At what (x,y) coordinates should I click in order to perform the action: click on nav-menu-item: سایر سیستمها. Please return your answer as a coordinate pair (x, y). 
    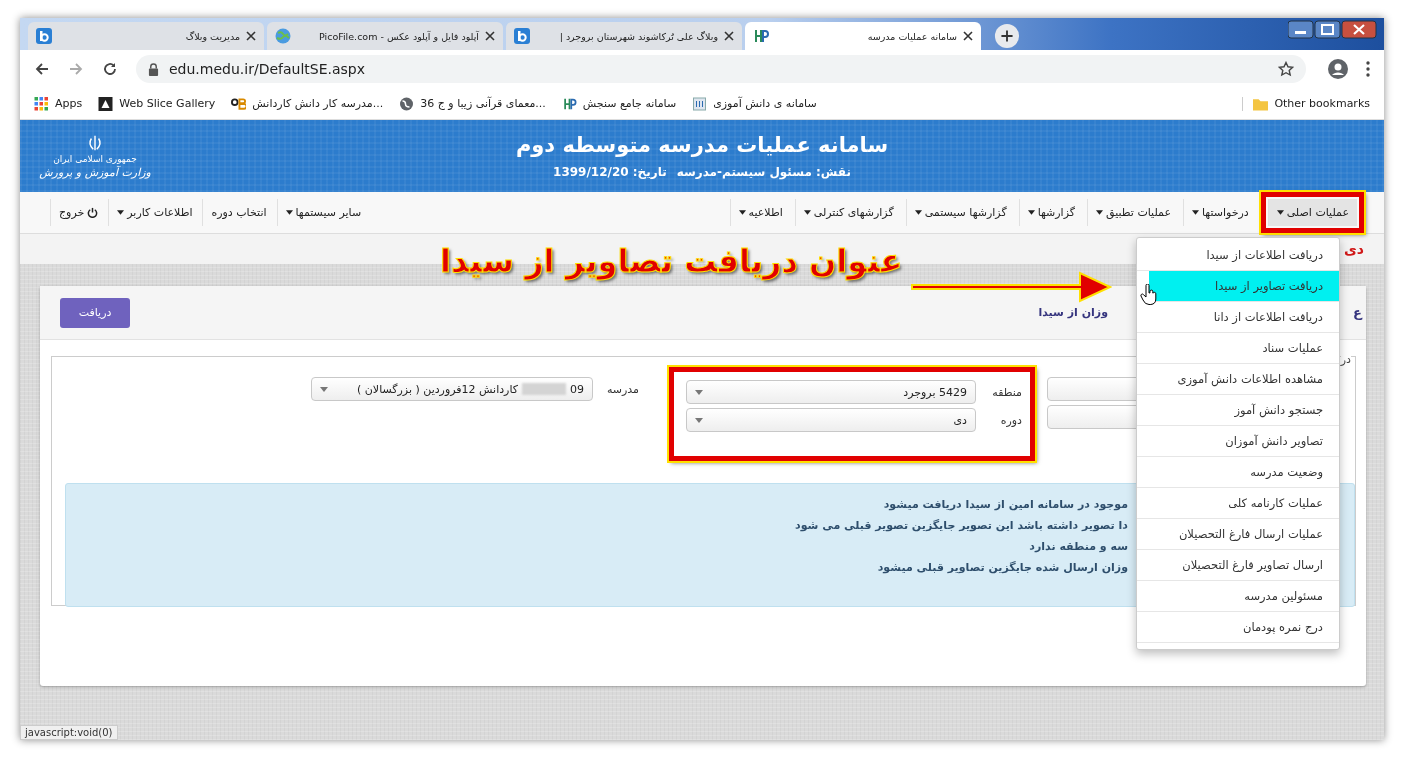
    Looking at the image, I should click on (323, 212).